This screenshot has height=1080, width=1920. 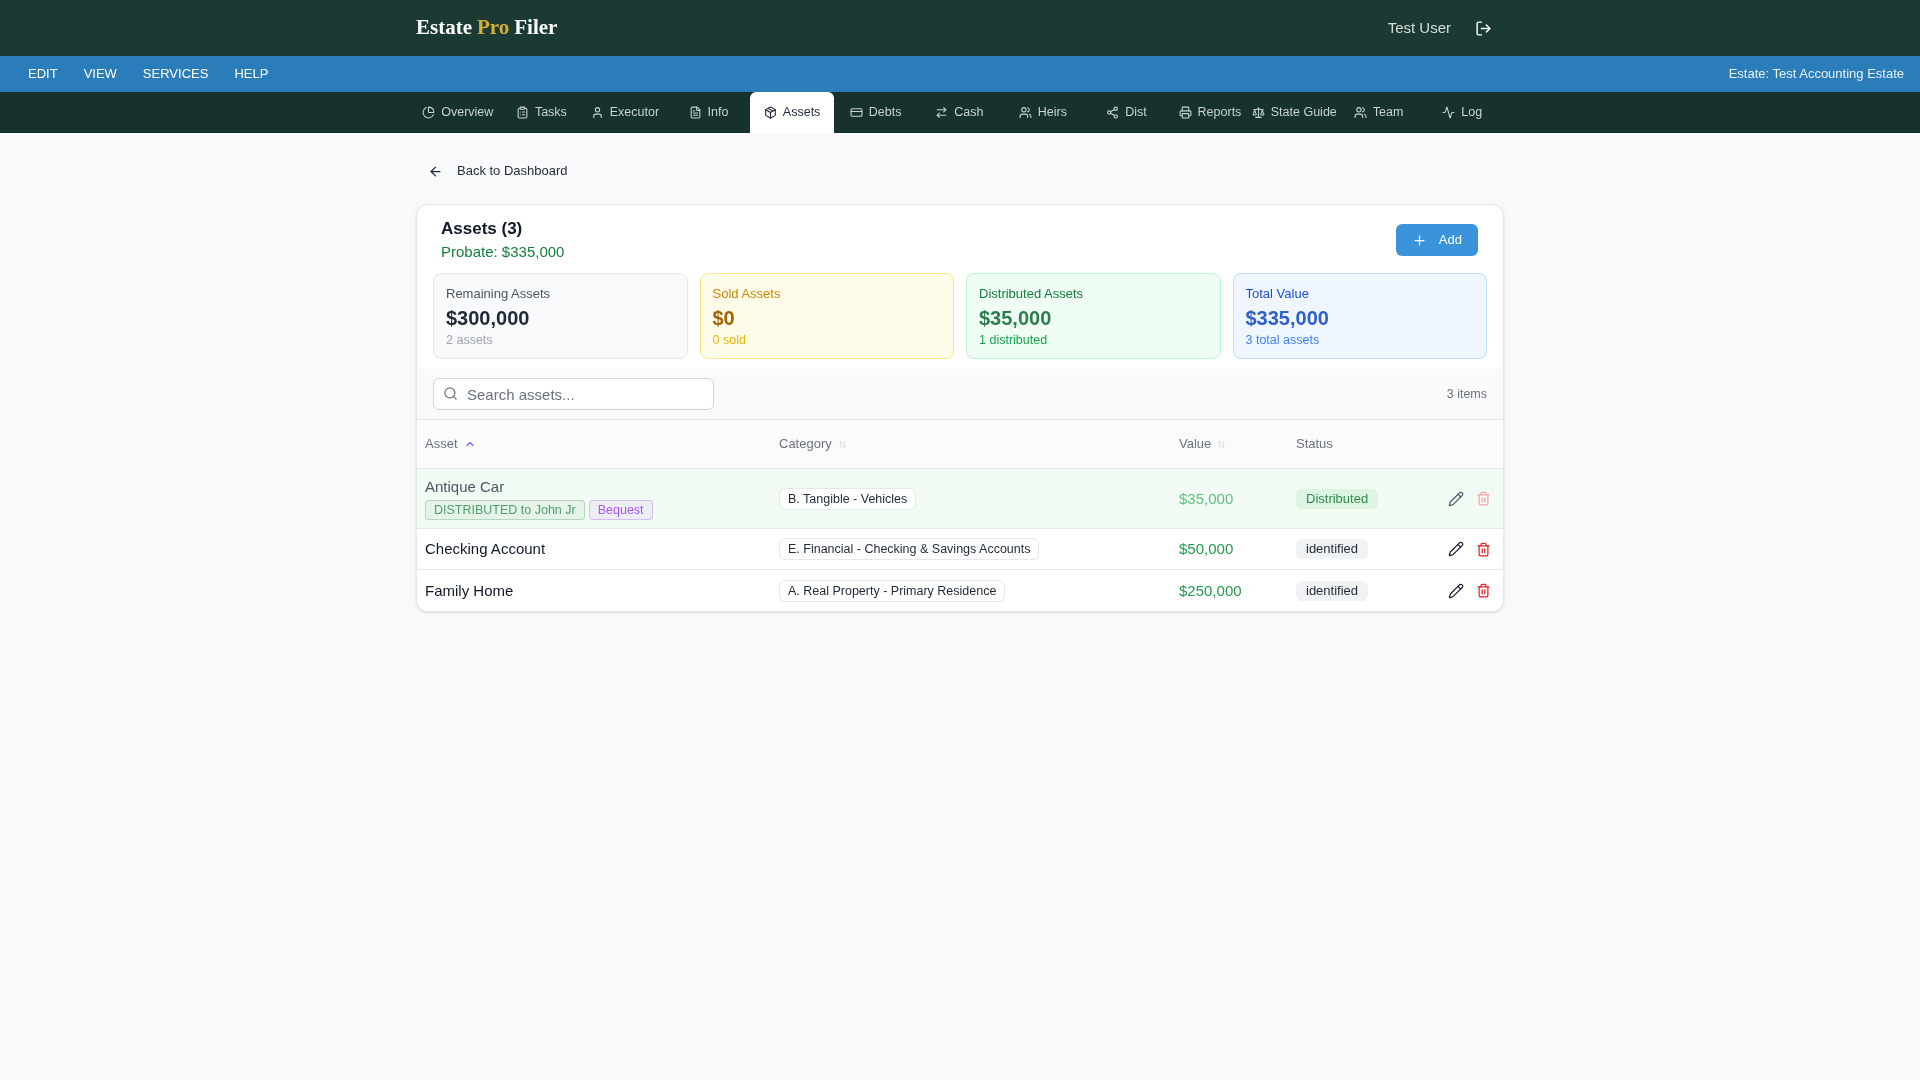 What do you see at coordinates (1462, 112) in the screenshot?
I see `tab: Log` at bounding box center [1462, 112].